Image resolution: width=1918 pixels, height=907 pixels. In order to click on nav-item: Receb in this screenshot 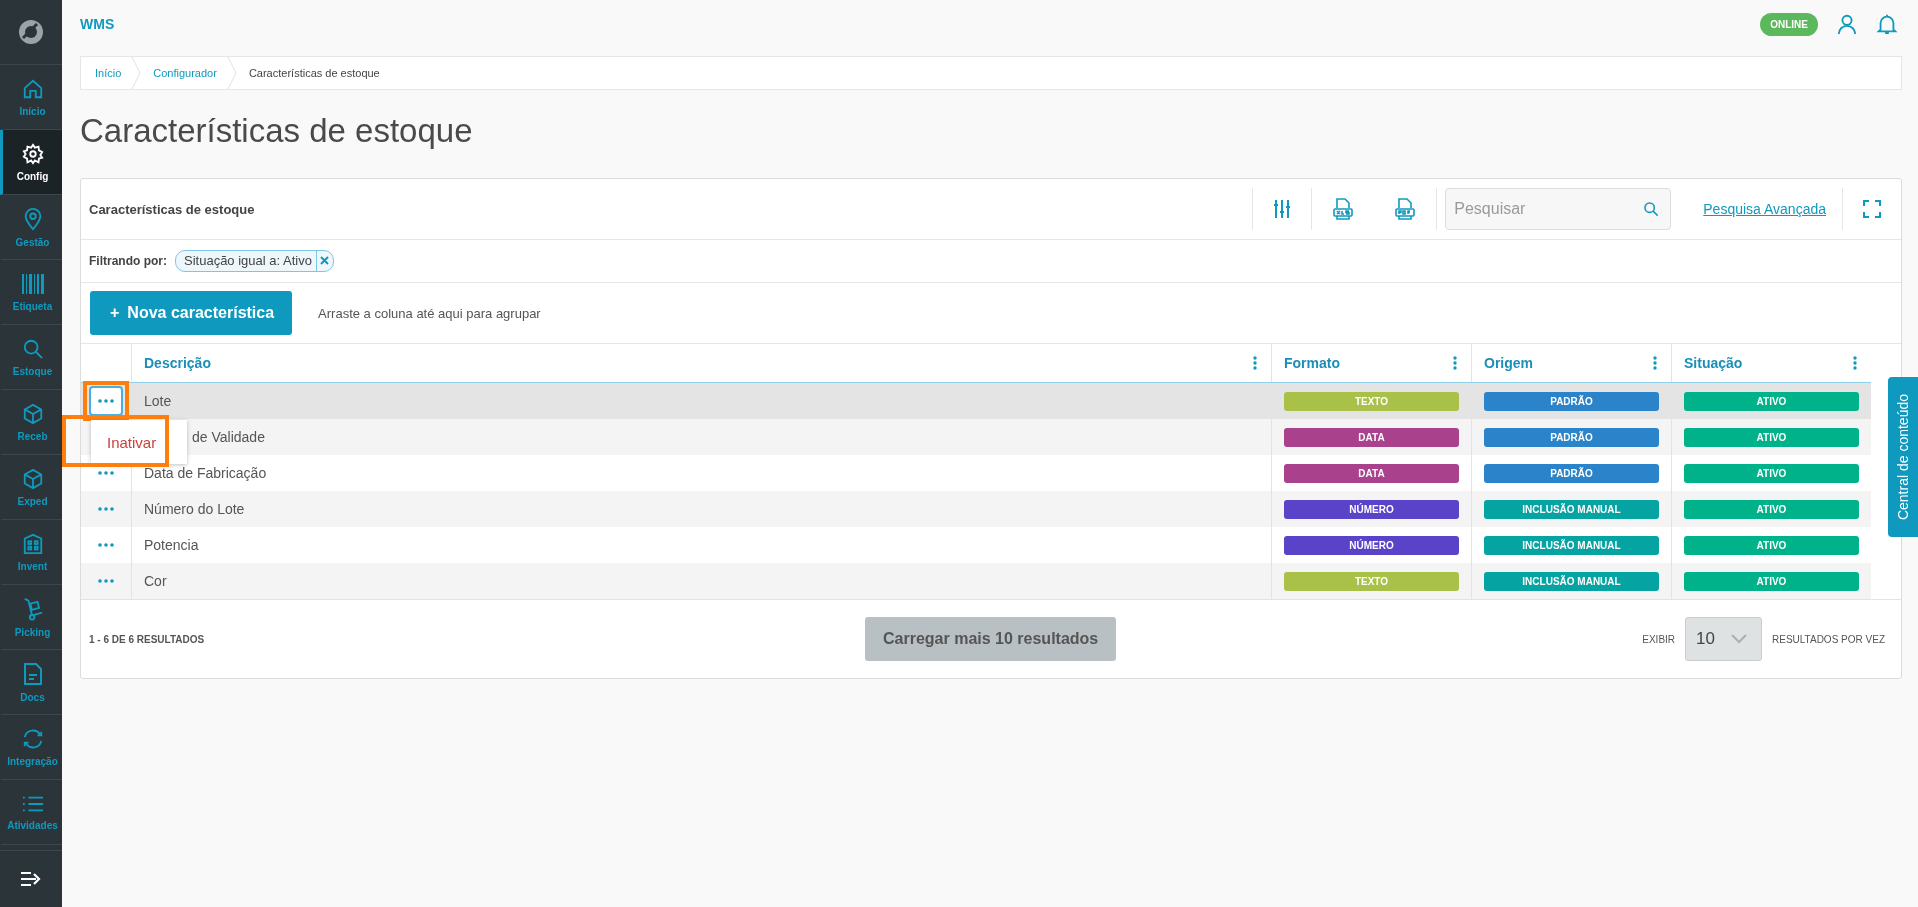, I will do `click(31, 422)`.